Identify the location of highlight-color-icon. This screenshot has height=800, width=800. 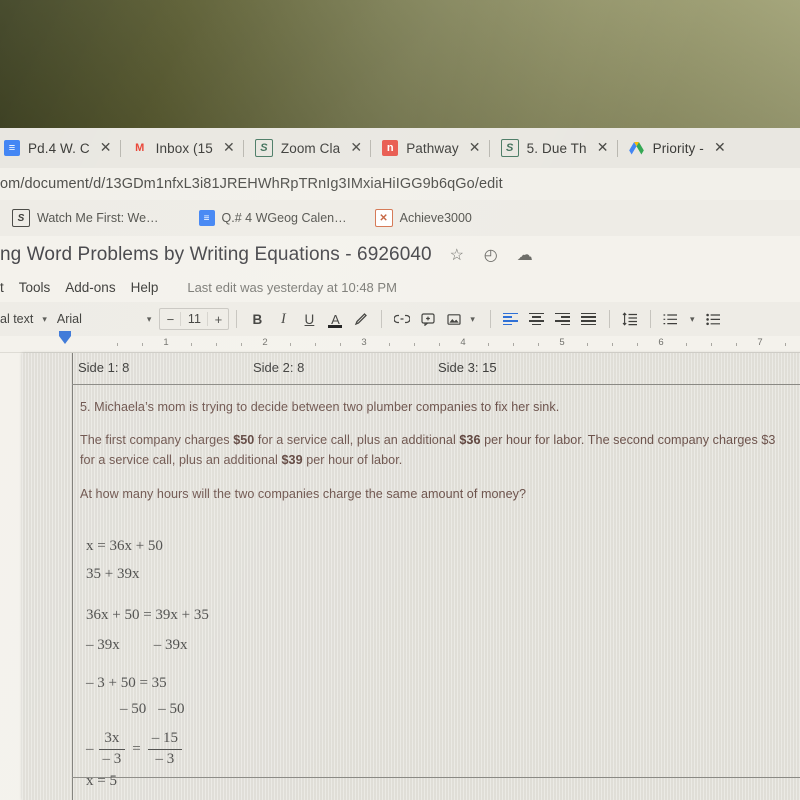
(361, 319).